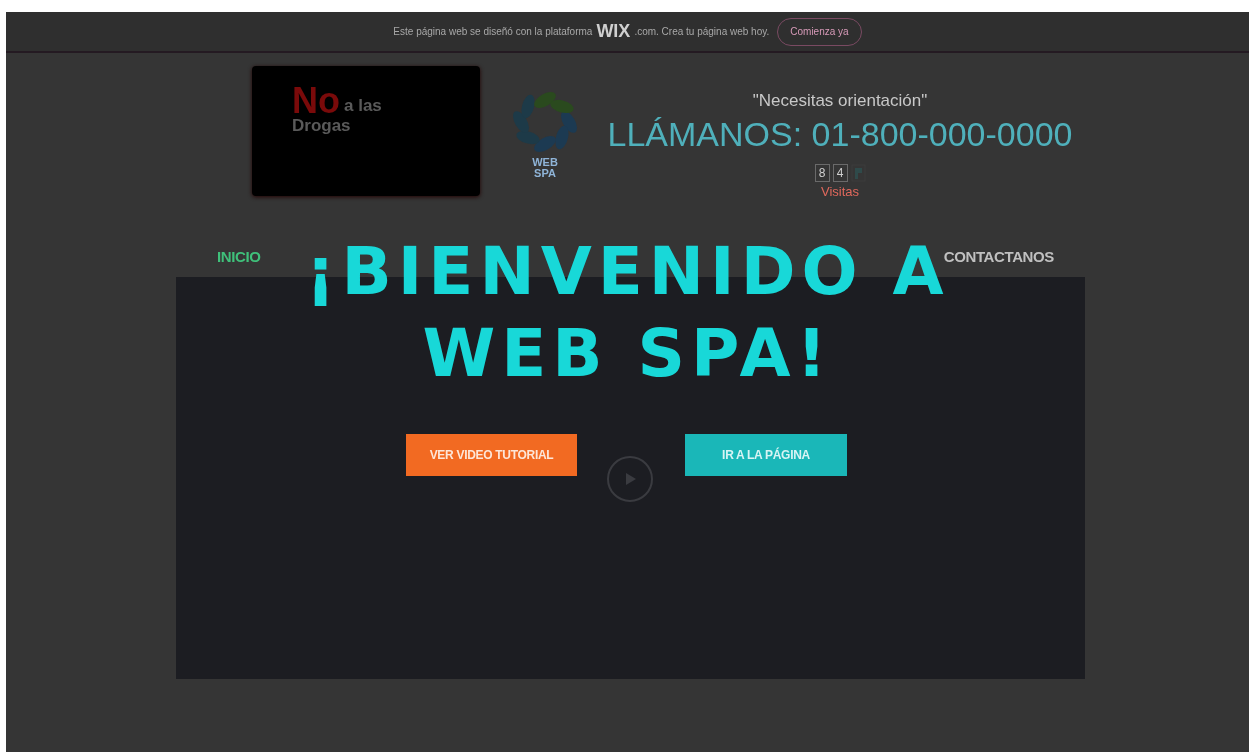  I want to click on badge-text: Drogas, so click(322, 126).